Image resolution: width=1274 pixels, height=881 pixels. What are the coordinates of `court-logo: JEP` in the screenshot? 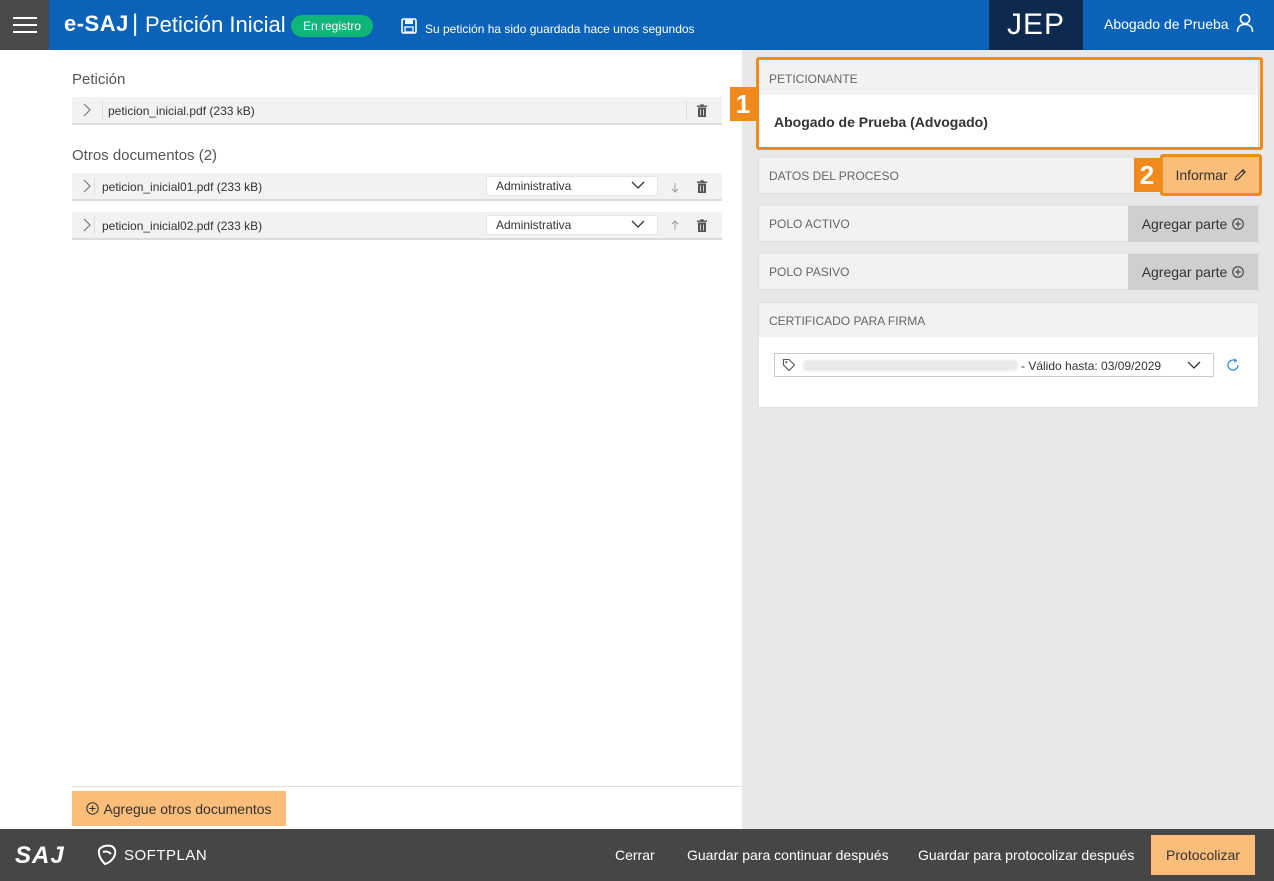 It's located at (1036, 25).